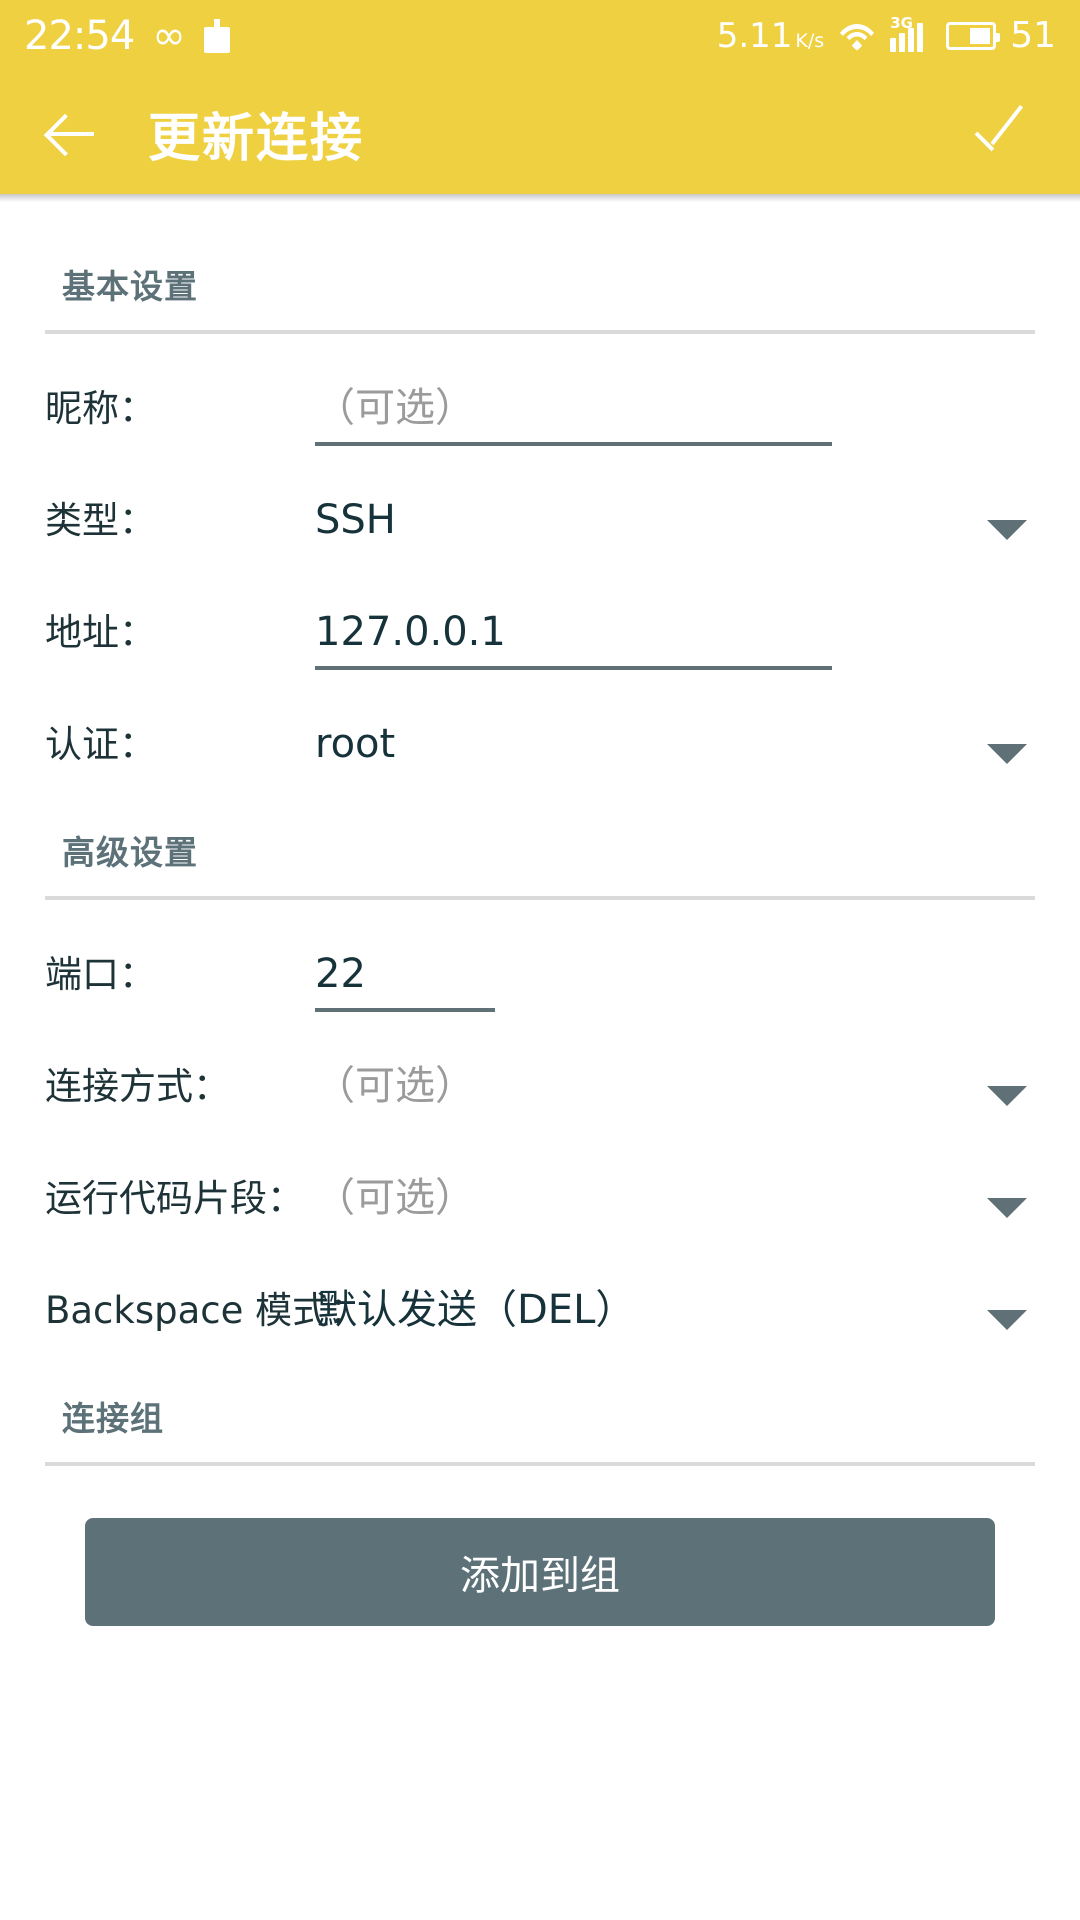  Describe the element at coordinates (355, 520) in the screenshot. I see `type-dropdown-value: SSH` at that location.